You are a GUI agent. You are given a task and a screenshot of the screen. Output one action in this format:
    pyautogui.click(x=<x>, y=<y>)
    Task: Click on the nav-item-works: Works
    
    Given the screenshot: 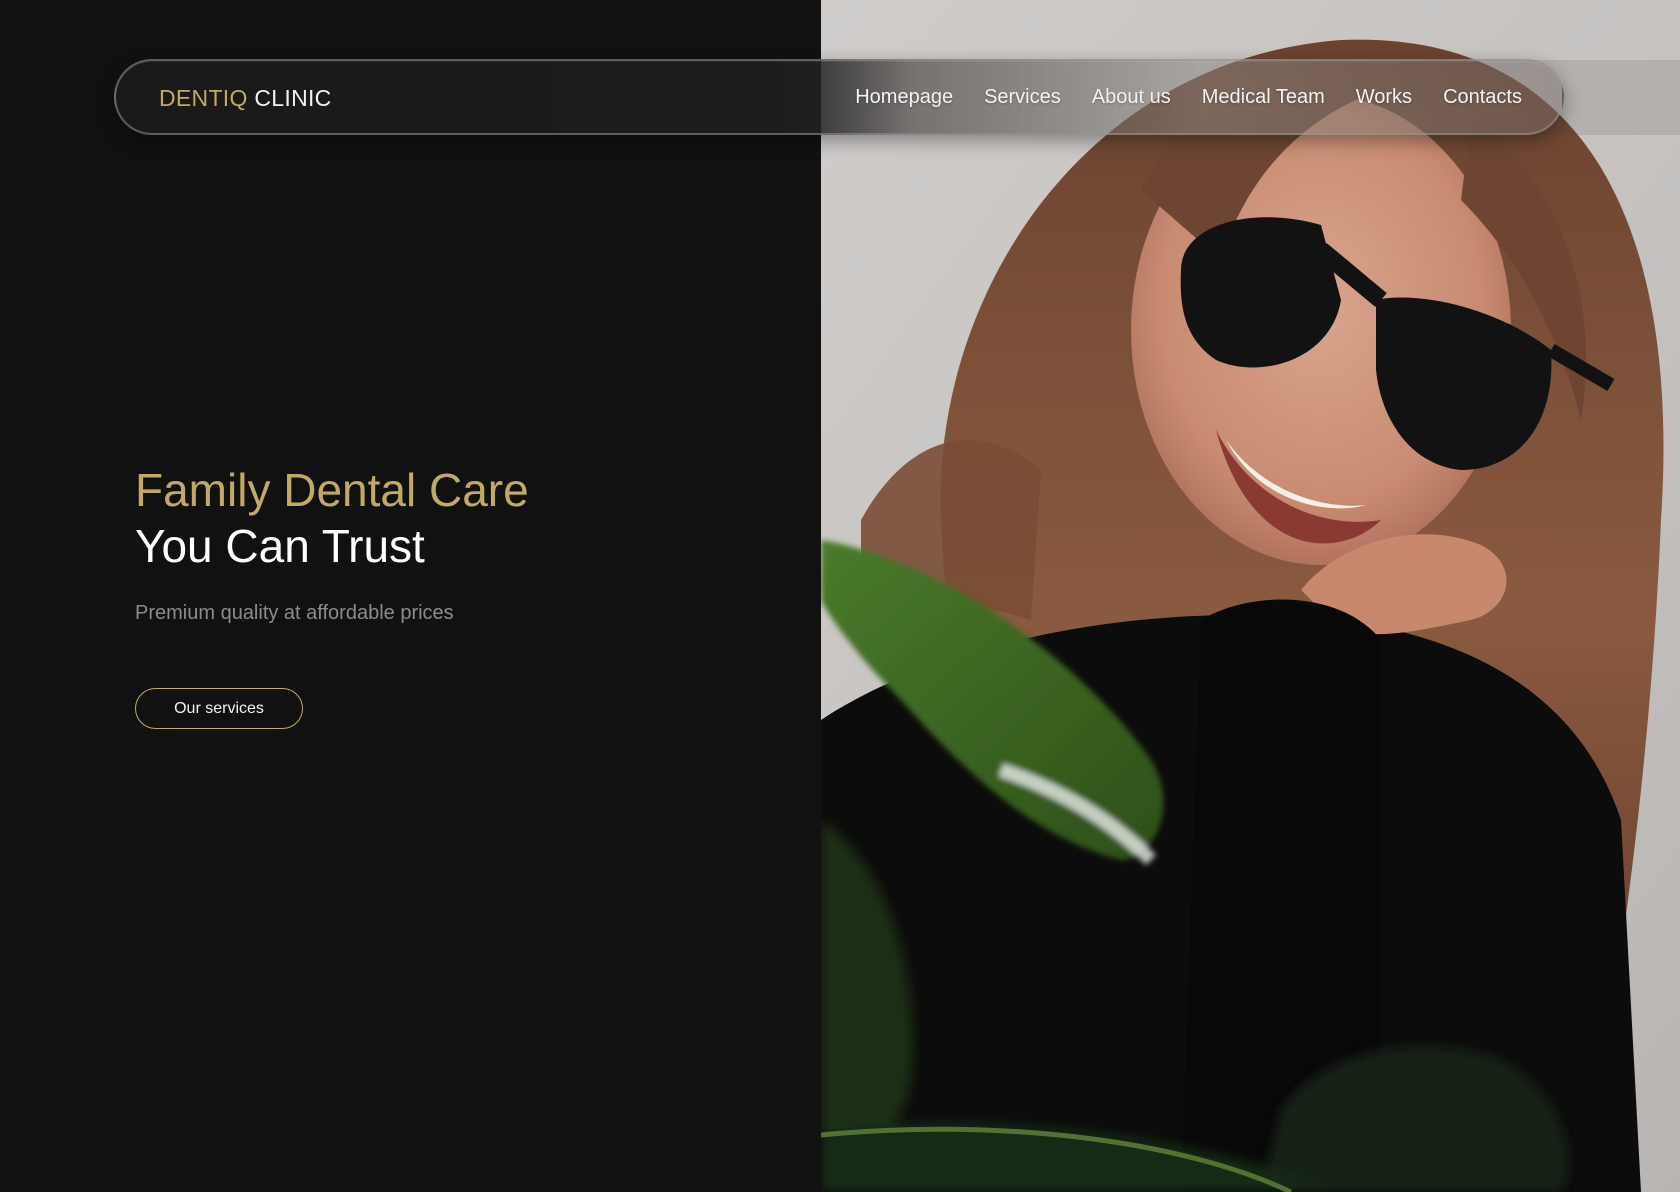 What is the action you would take?
    pyautogui.click(x=1384, y=97)
    